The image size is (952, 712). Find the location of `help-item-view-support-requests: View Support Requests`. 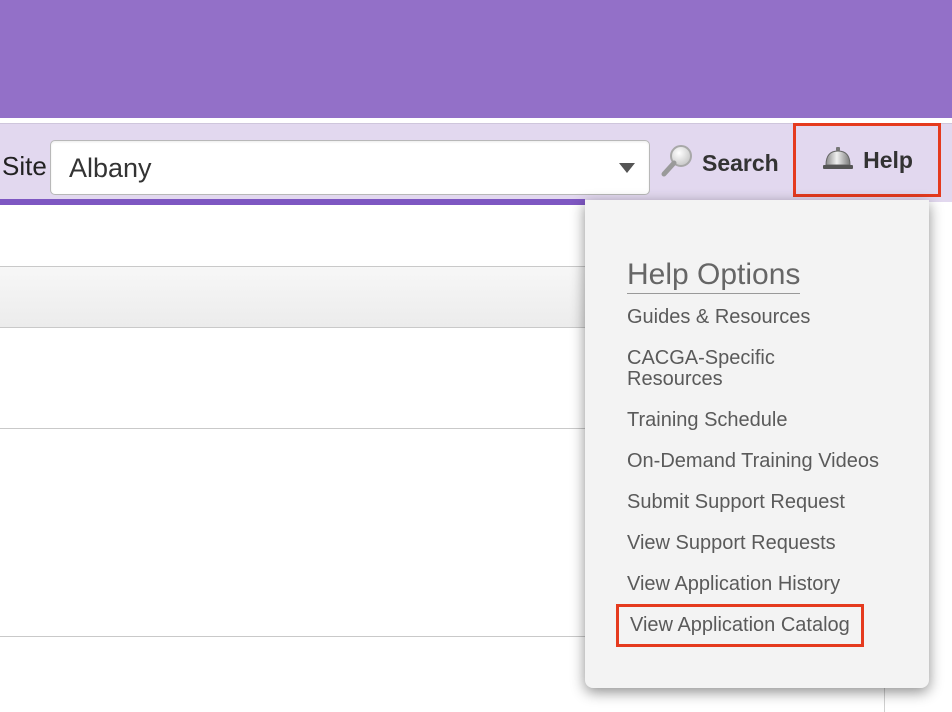

help-item-view-support-requests: View Support Requests is located at coordinates (731, 543).